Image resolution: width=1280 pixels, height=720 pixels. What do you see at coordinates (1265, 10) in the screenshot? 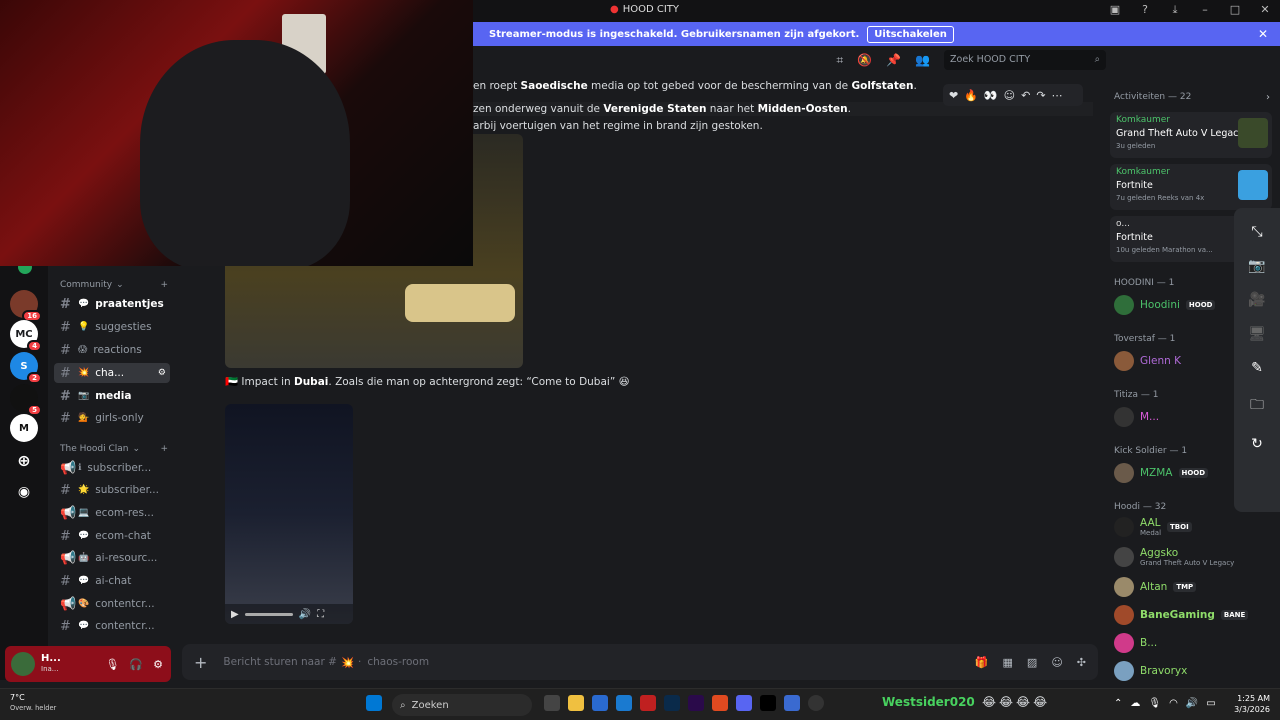
I see `close-button: ✕` at bounding box center [1265, 10].